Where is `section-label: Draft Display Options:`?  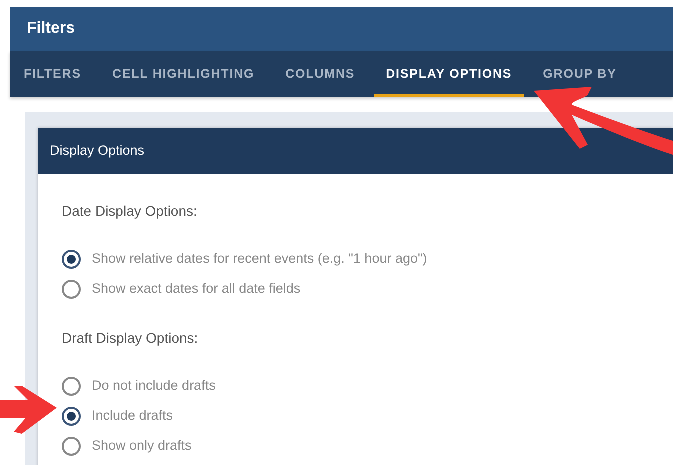 section-label: Draft Display Options: is located at coordinates (131, 338).